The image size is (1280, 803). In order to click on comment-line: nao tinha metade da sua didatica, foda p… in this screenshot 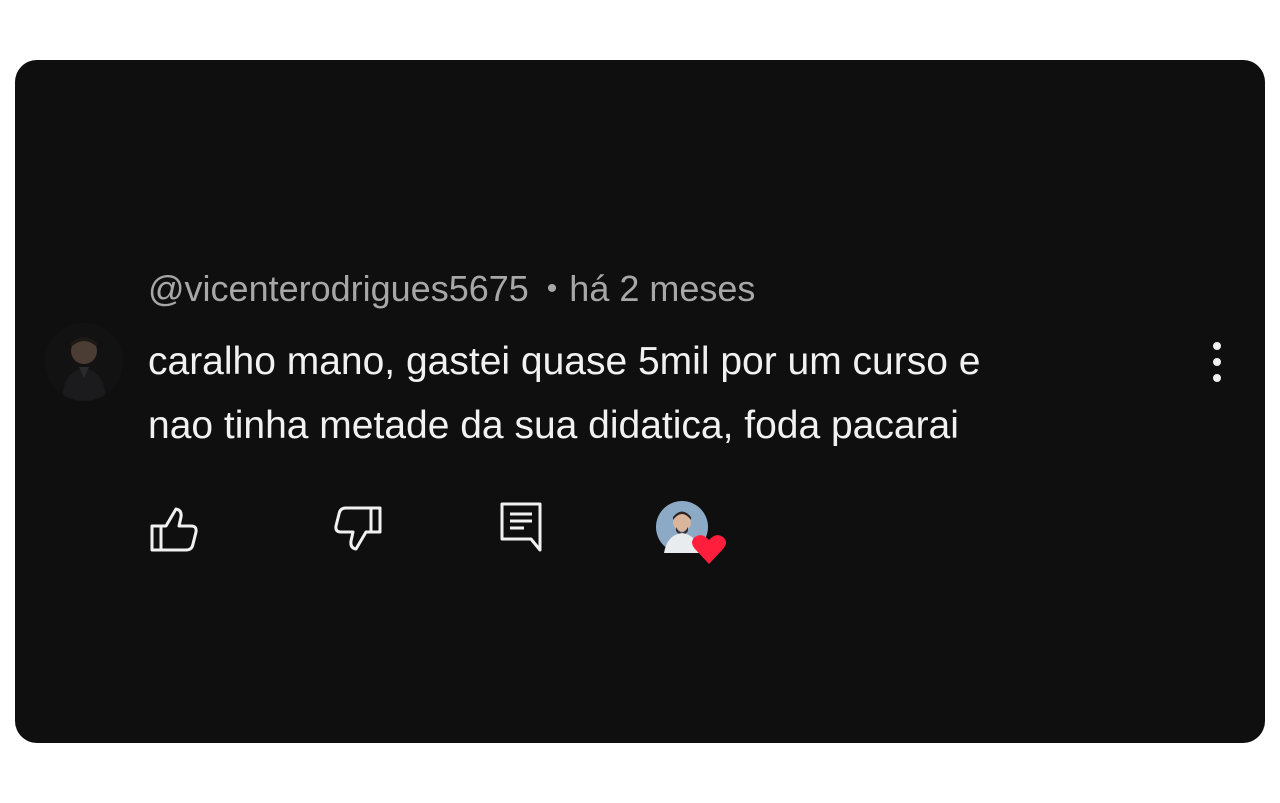, I will do `click(553, 425)`.